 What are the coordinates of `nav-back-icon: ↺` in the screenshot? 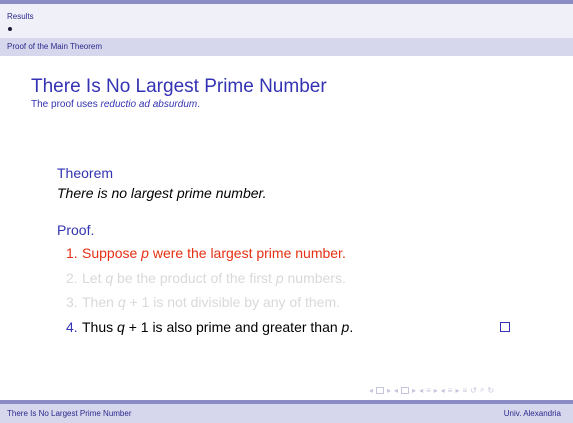 It's located at (473, 390).